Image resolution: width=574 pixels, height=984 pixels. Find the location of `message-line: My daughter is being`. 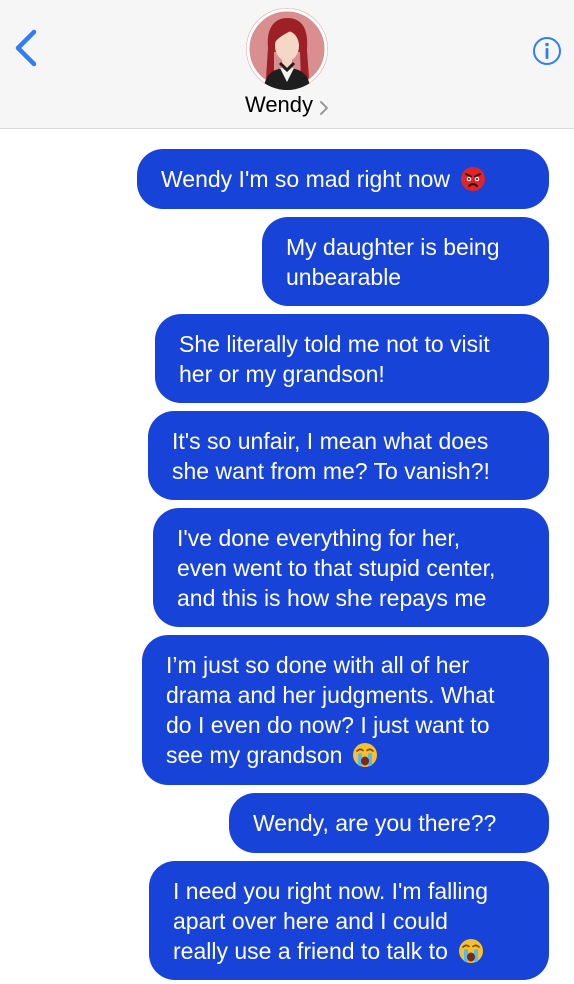

message-line: My daughter is being is located at coordinates (393, 247).